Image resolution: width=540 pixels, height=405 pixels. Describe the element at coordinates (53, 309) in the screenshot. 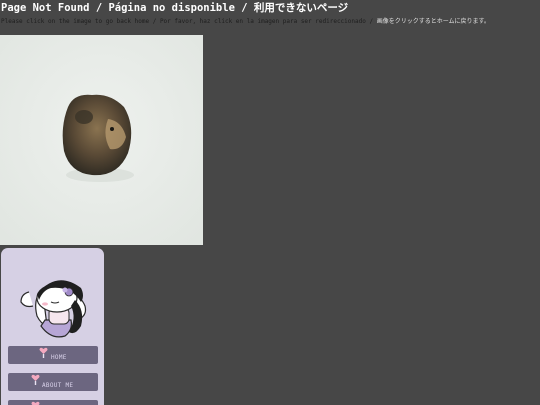

I see `mascot-illustration` at that location.